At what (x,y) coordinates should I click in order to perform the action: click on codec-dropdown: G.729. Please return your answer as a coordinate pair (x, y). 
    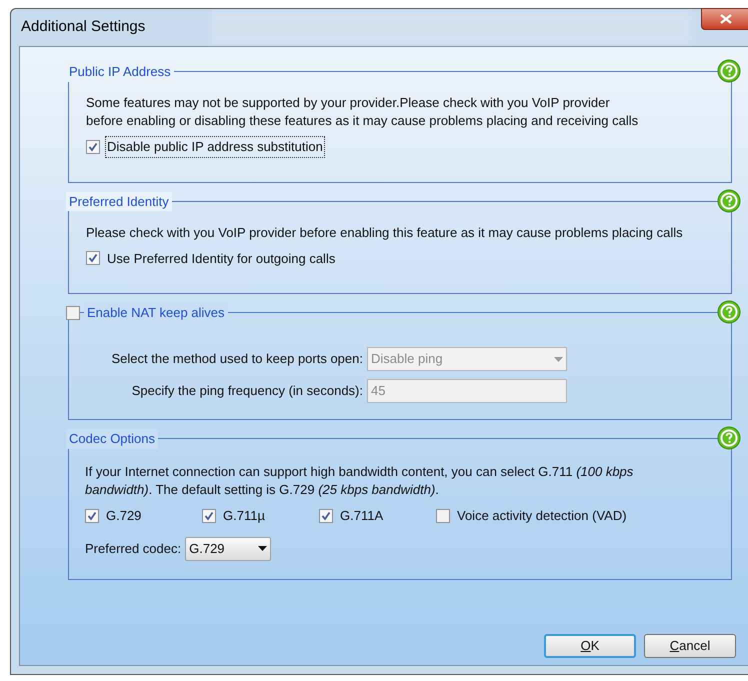
    Looking at the image, I should click on (228, 548).